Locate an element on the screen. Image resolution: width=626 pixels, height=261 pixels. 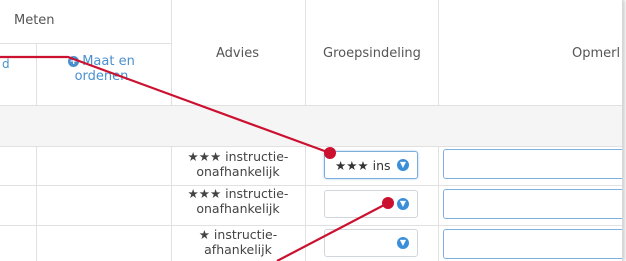
advies-cell: ★ instructie- afhankelijk is located at coordinates (238, 242).